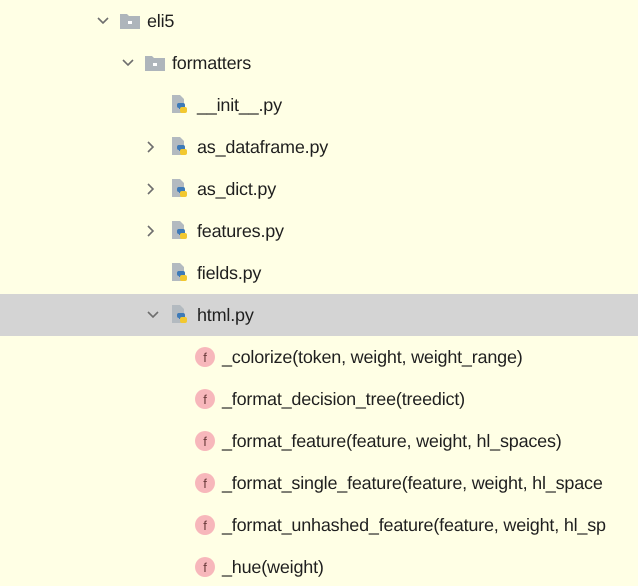  Describe the element at coordinates (372, 357) in the screenshot. I see `tree-item-label: _colorize(token, weight, weight_range)` at that location.